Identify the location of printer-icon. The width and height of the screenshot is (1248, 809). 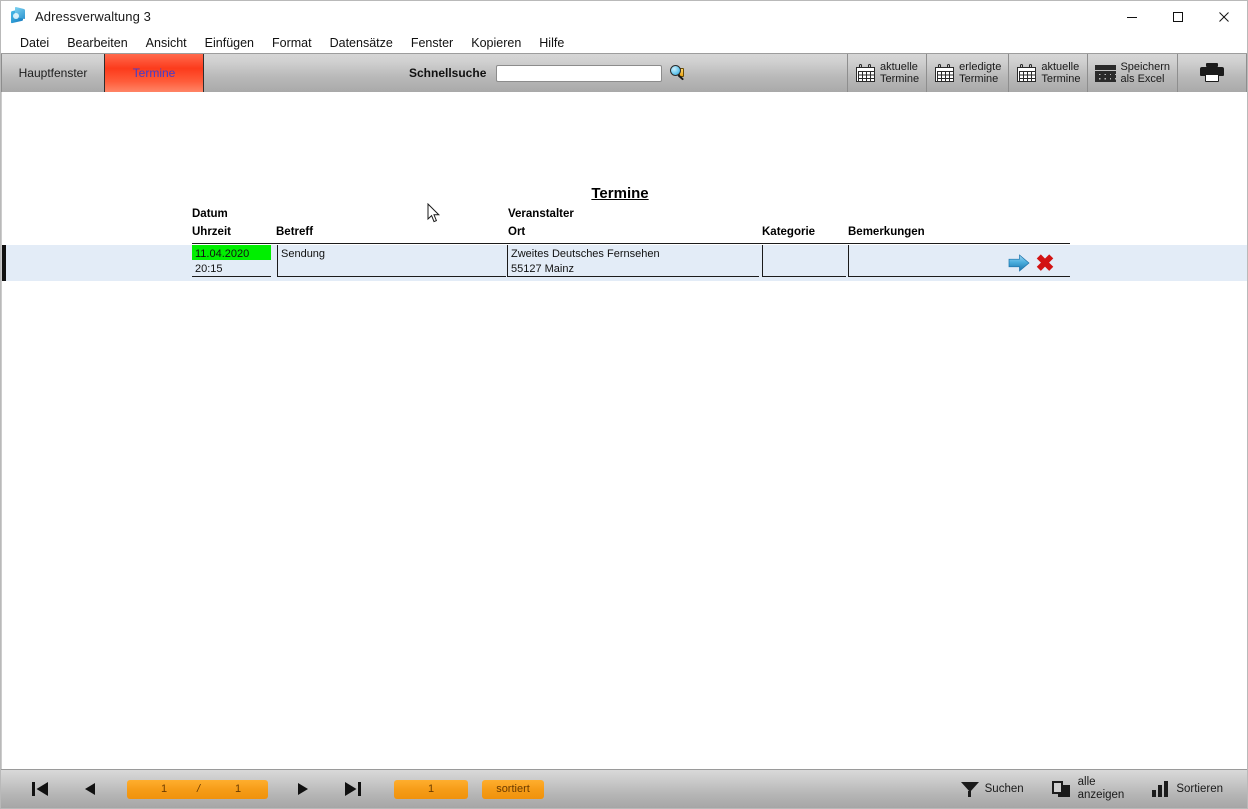
(1212, 73).